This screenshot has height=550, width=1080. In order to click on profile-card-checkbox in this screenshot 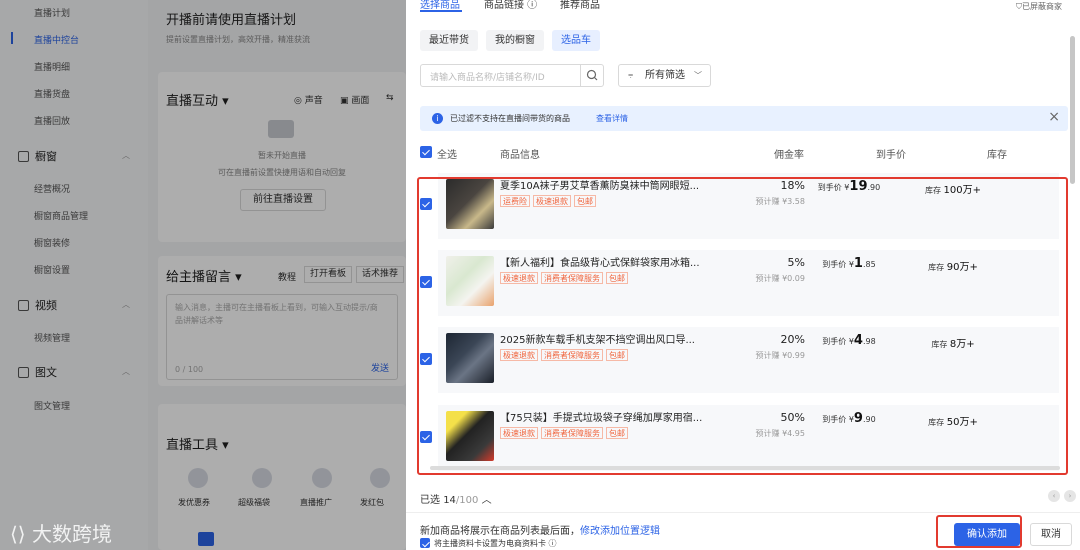, I will do `click(425, 543)`.